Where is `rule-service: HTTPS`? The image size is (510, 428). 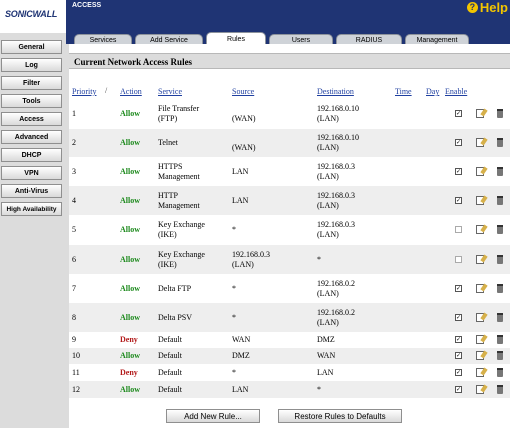 rule-service: HTTPS is located at coordinates (170, 166).